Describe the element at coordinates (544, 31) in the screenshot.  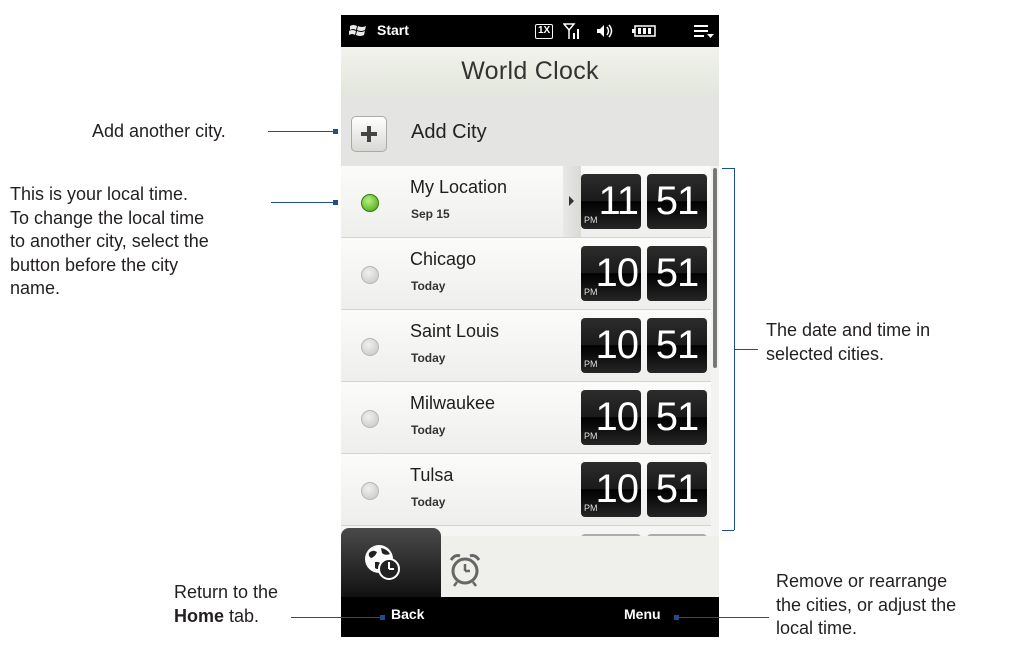
I see `network-type-badge: 1X` at that location.